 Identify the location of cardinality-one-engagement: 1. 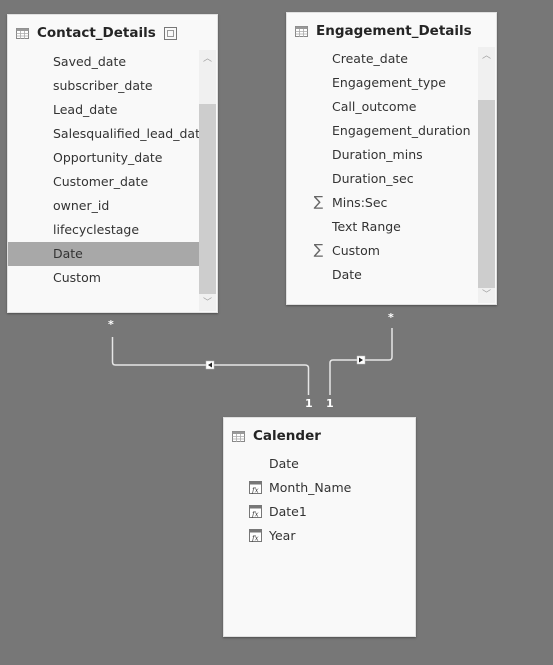
(330, 403).